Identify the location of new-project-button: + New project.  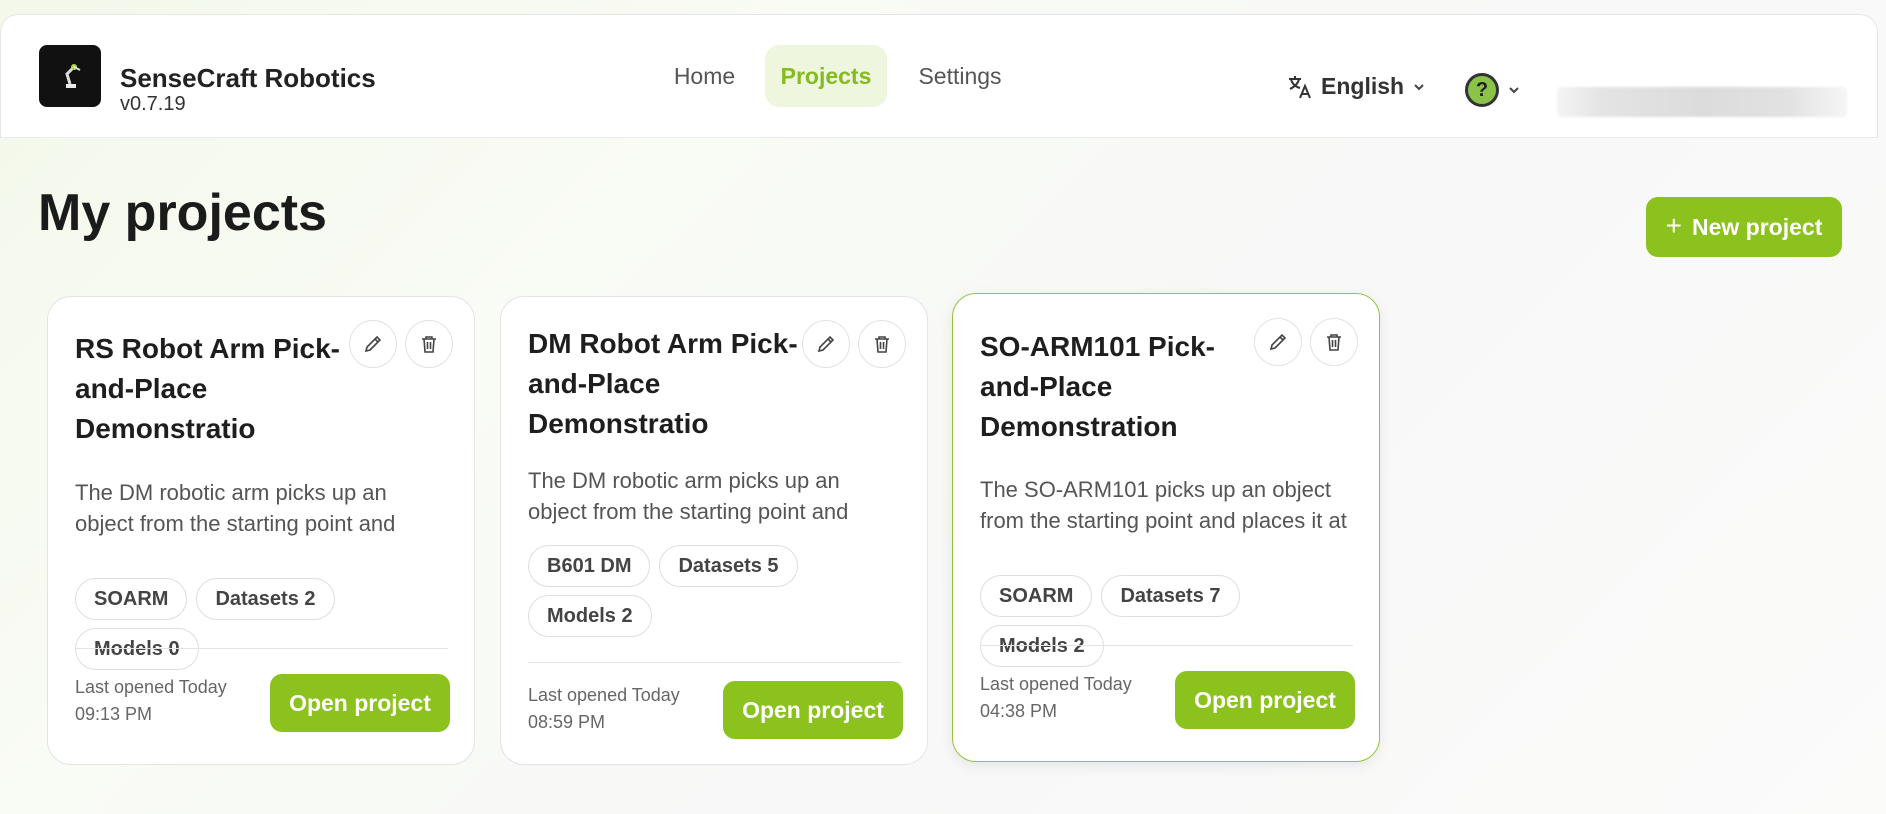
(1744, 227).